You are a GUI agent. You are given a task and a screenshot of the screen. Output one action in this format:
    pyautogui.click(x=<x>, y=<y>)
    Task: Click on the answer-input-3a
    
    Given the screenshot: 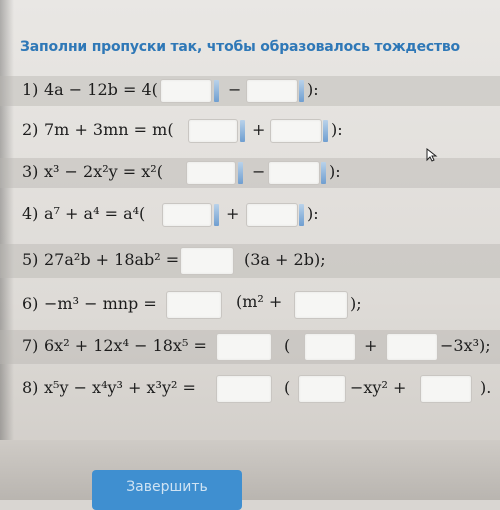 What is the action you would take?
    pyautogui.click(x=211, y=173)
    